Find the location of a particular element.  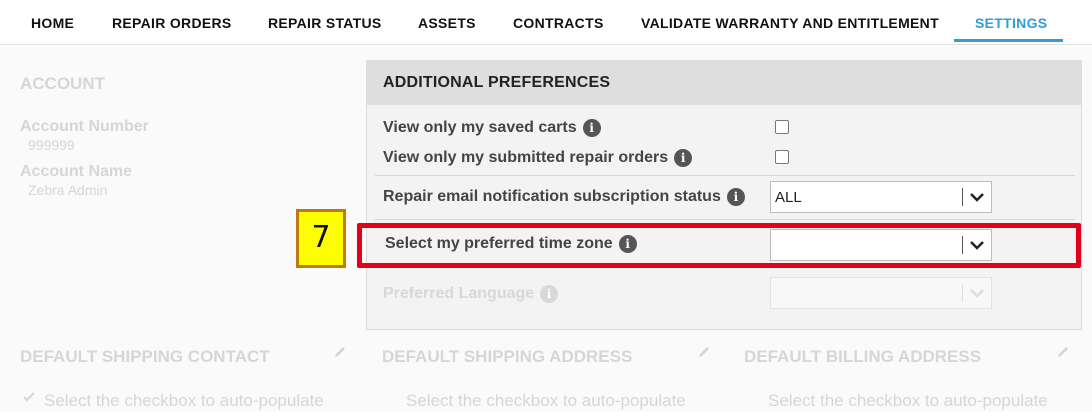

account-number-value: 999999 is located at coordinates (51, 145).